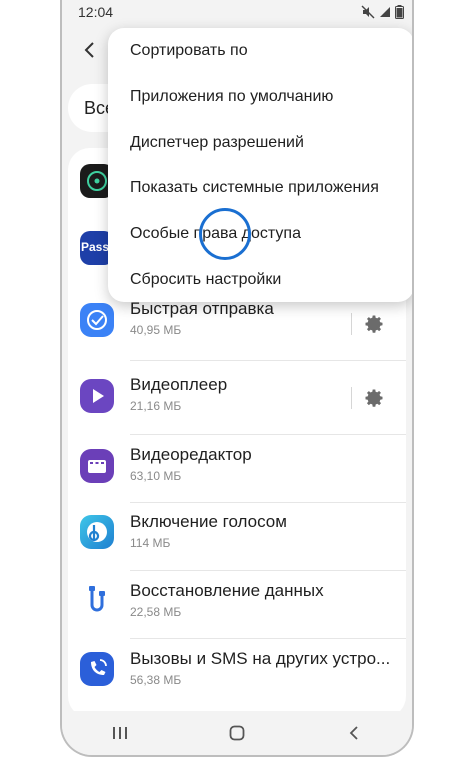 This screenshot has height=759, width=474. What do you see at coordinates (237, 12) in the screenshot?
I see `status-bar: 12:04` at bounding box center [237, 12].